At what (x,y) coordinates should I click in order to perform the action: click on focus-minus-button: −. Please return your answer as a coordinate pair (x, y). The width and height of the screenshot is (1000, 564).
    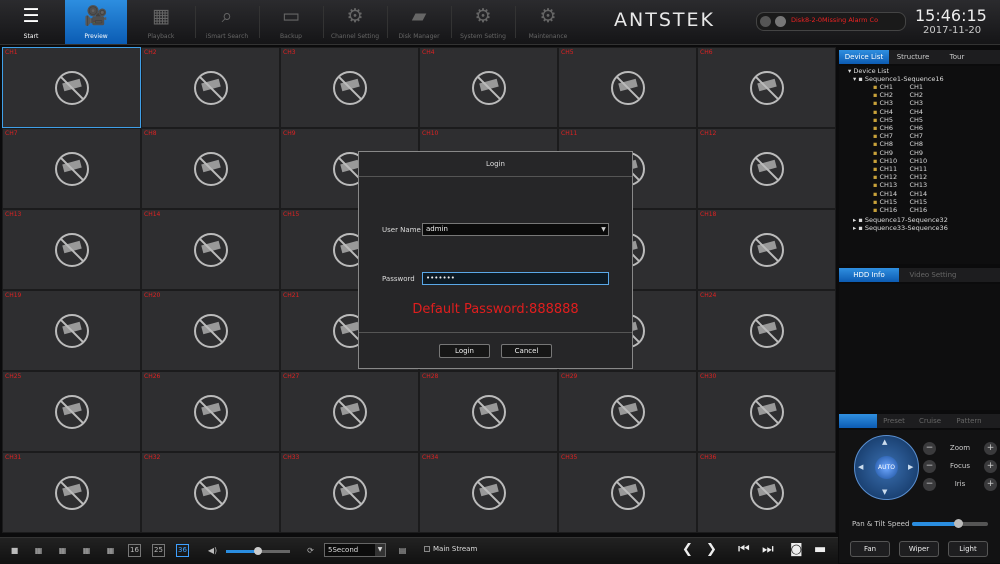
    Looking at the image, I should click on (929, 466).